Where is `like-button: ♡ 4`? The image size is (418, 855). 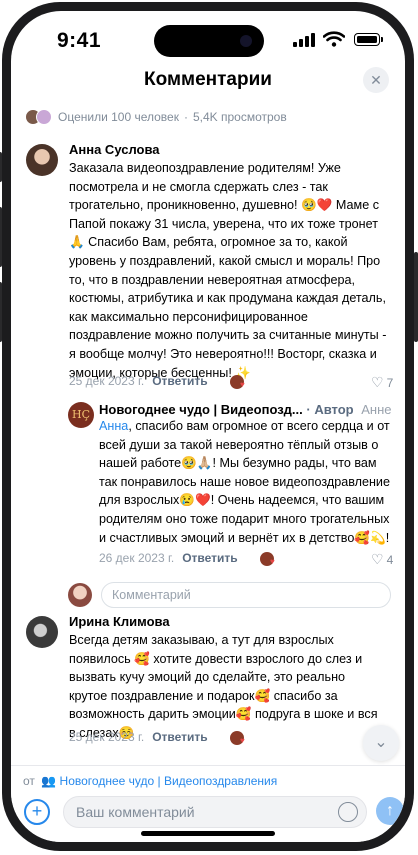 like-button: ♡ 4 is located at coordinates (382, 559).